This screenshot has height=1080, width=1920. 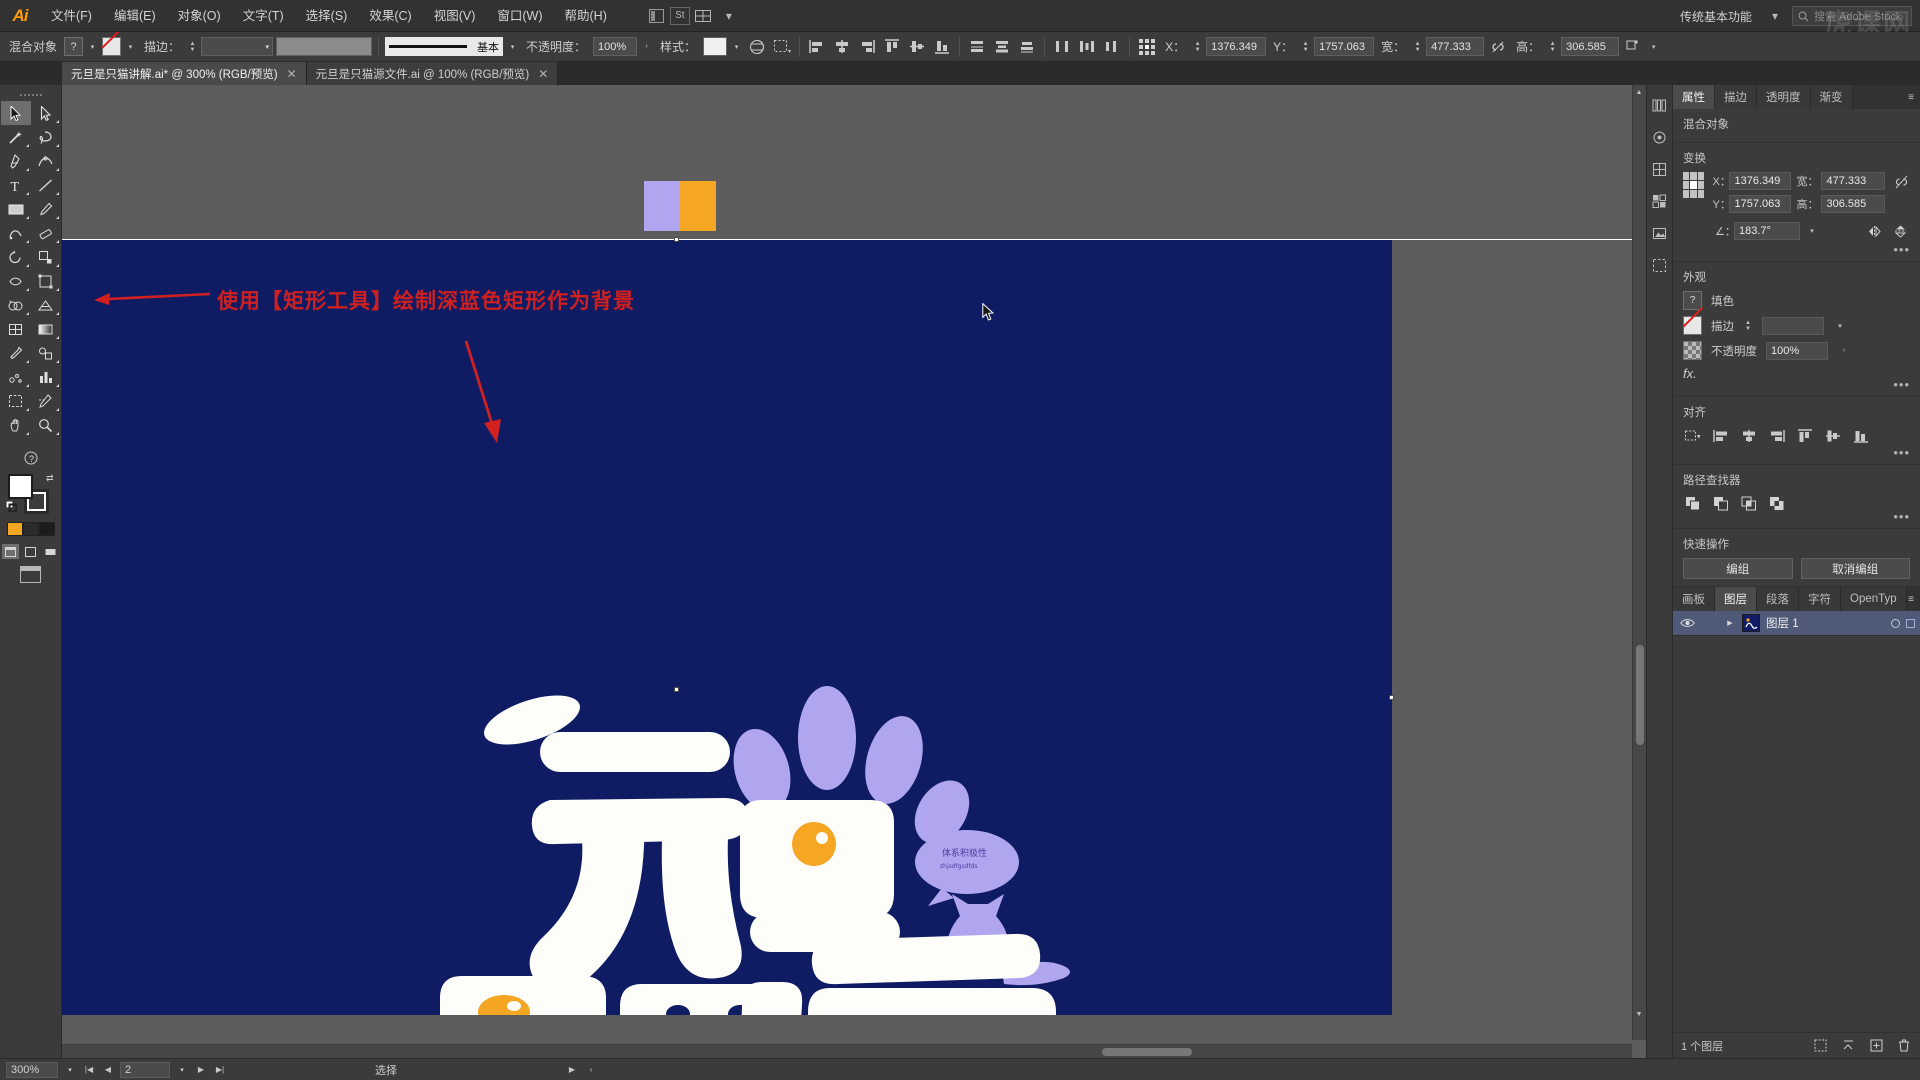 I want to click on align-to-selection-icon, so click(x=1692, y=435).